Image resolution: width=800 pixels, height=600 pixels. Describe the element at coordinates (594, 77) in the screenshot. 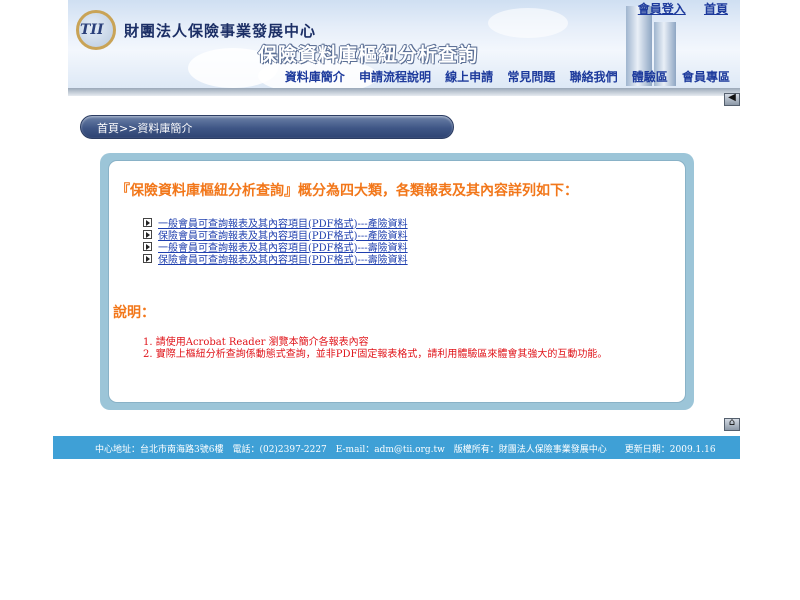

I see `nav-contact-us: 聯絡我們` at that location.